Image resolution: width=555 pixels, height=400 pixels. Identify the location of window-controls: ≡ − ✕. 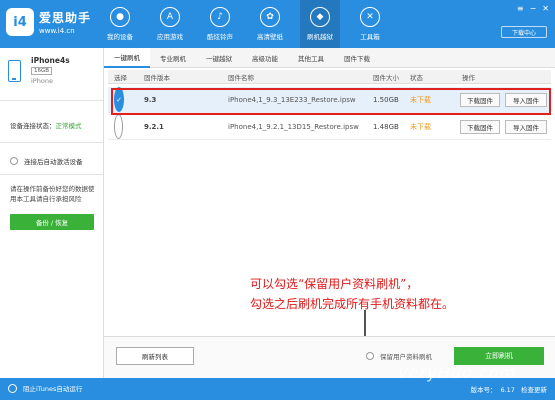
(530, 8).